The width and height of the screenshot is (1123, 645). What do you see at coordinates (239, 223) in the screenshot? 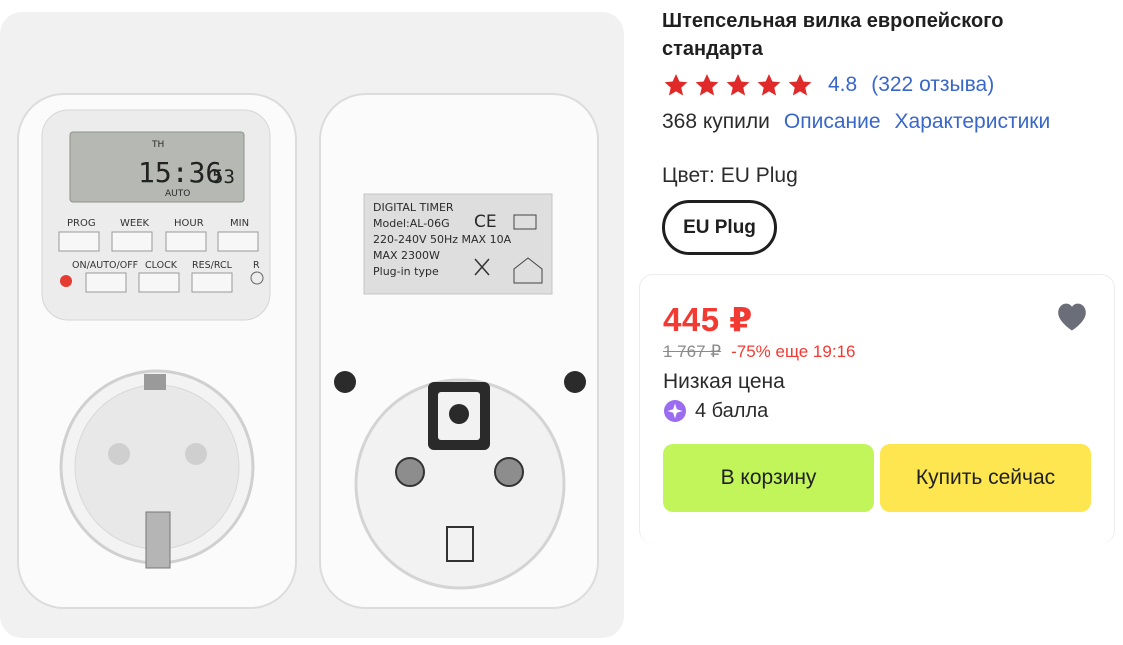
I see `btn-label-min: MIN` at bounding box center [239, 223].